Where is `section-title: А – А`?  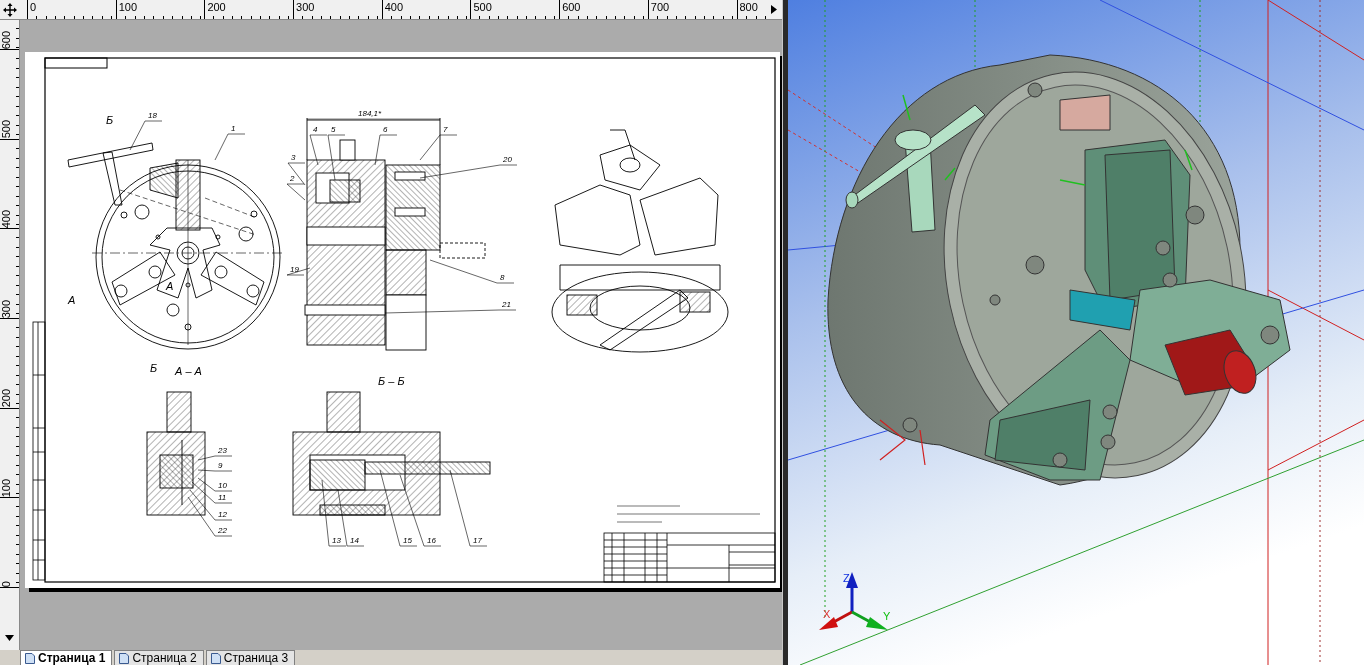
section-title: А – А is located at coordinates (188, 371).